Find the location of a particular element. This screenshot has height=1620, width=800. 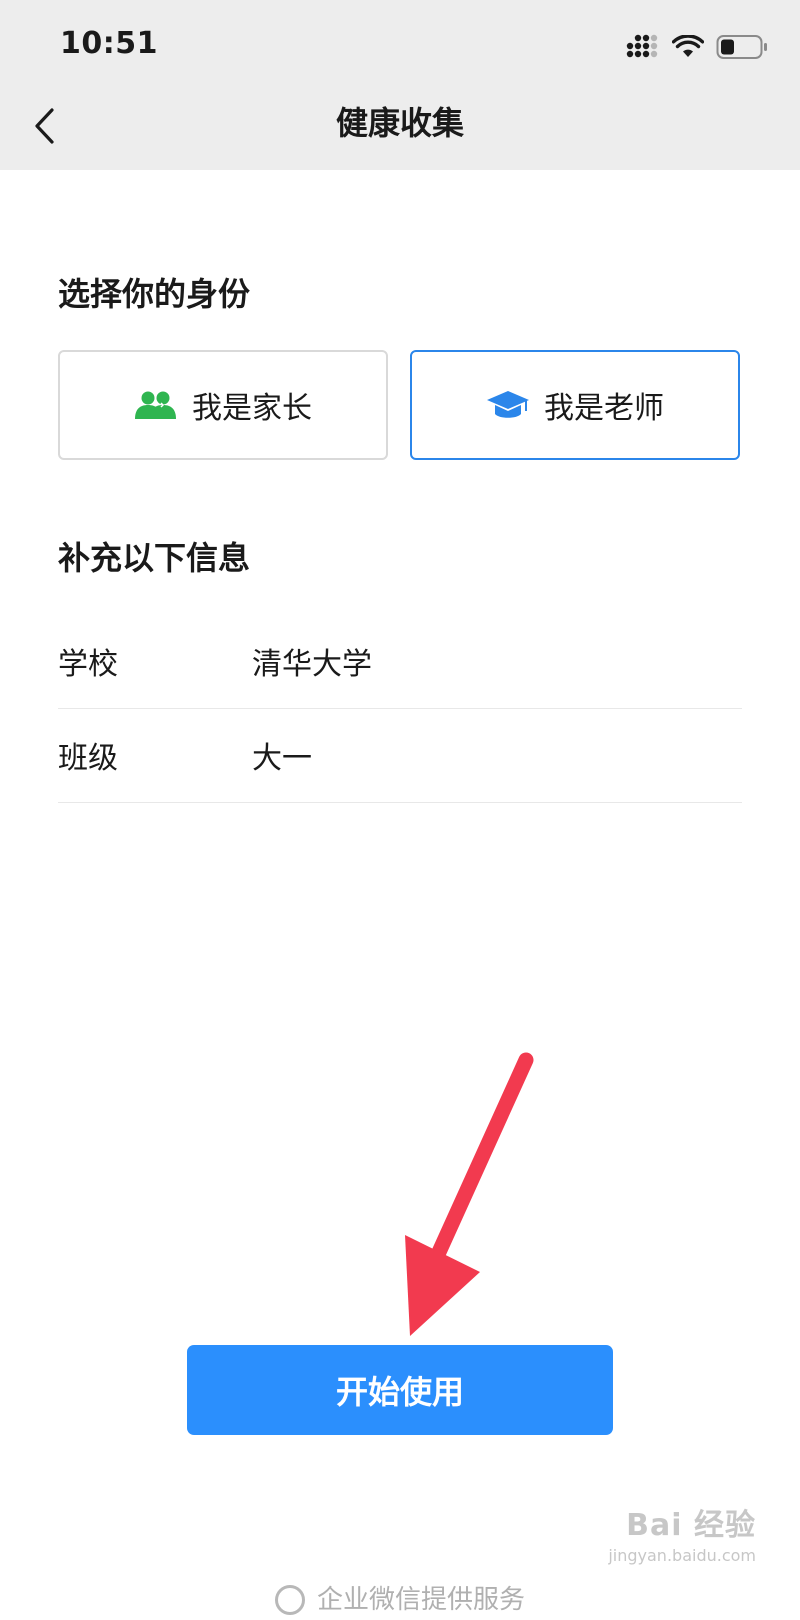

info-section-title: 补充以下信息 is located at coordinates (154, 558).